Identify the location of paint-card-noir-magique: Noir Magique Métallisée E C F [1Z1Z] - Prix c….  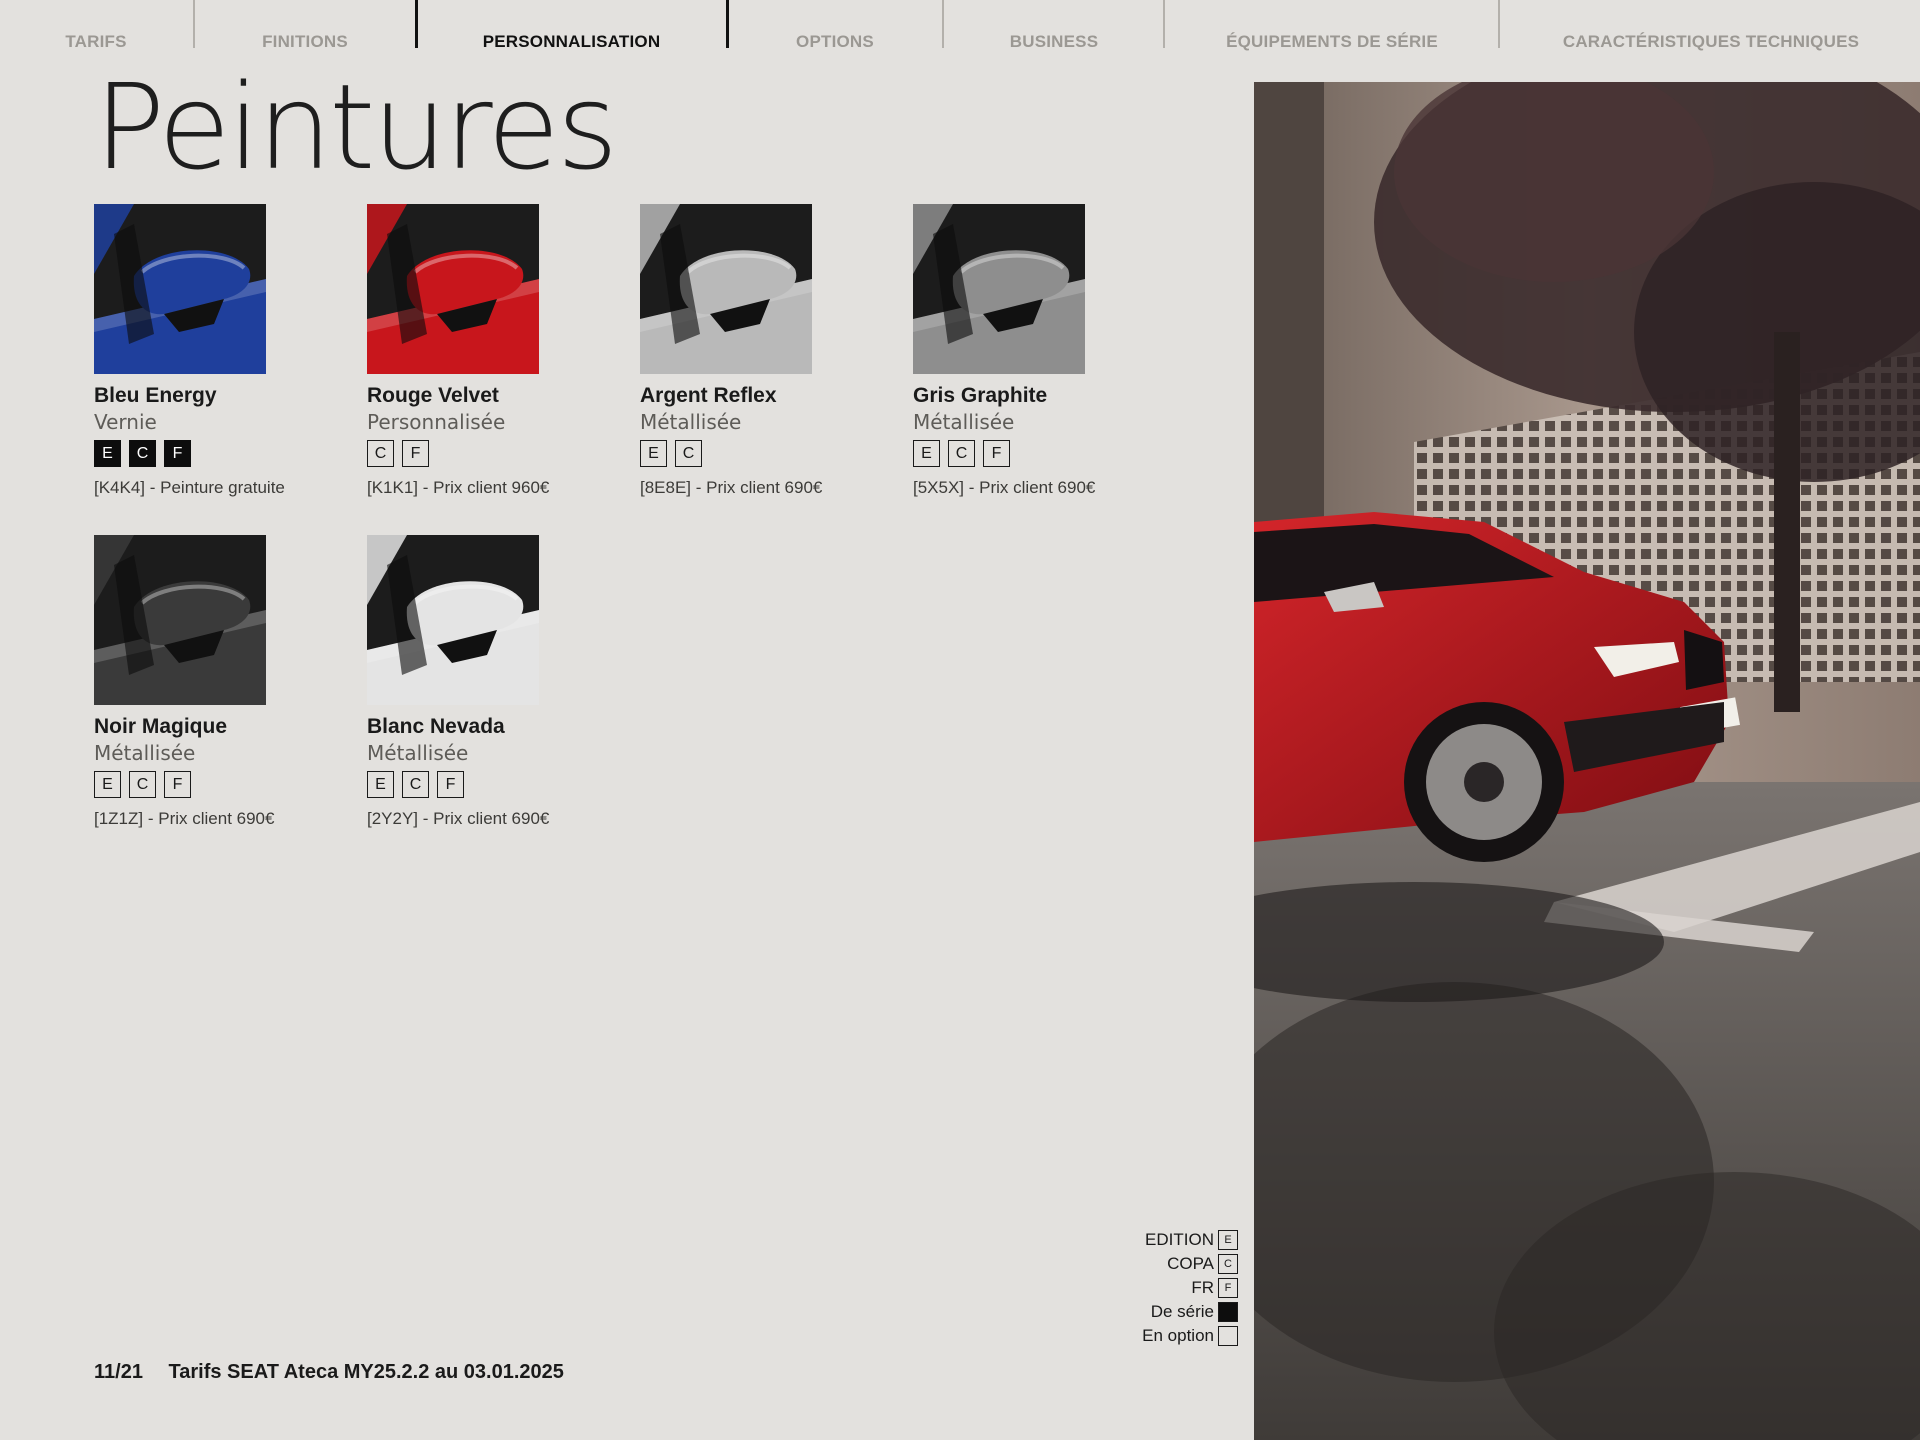
(224, 682).